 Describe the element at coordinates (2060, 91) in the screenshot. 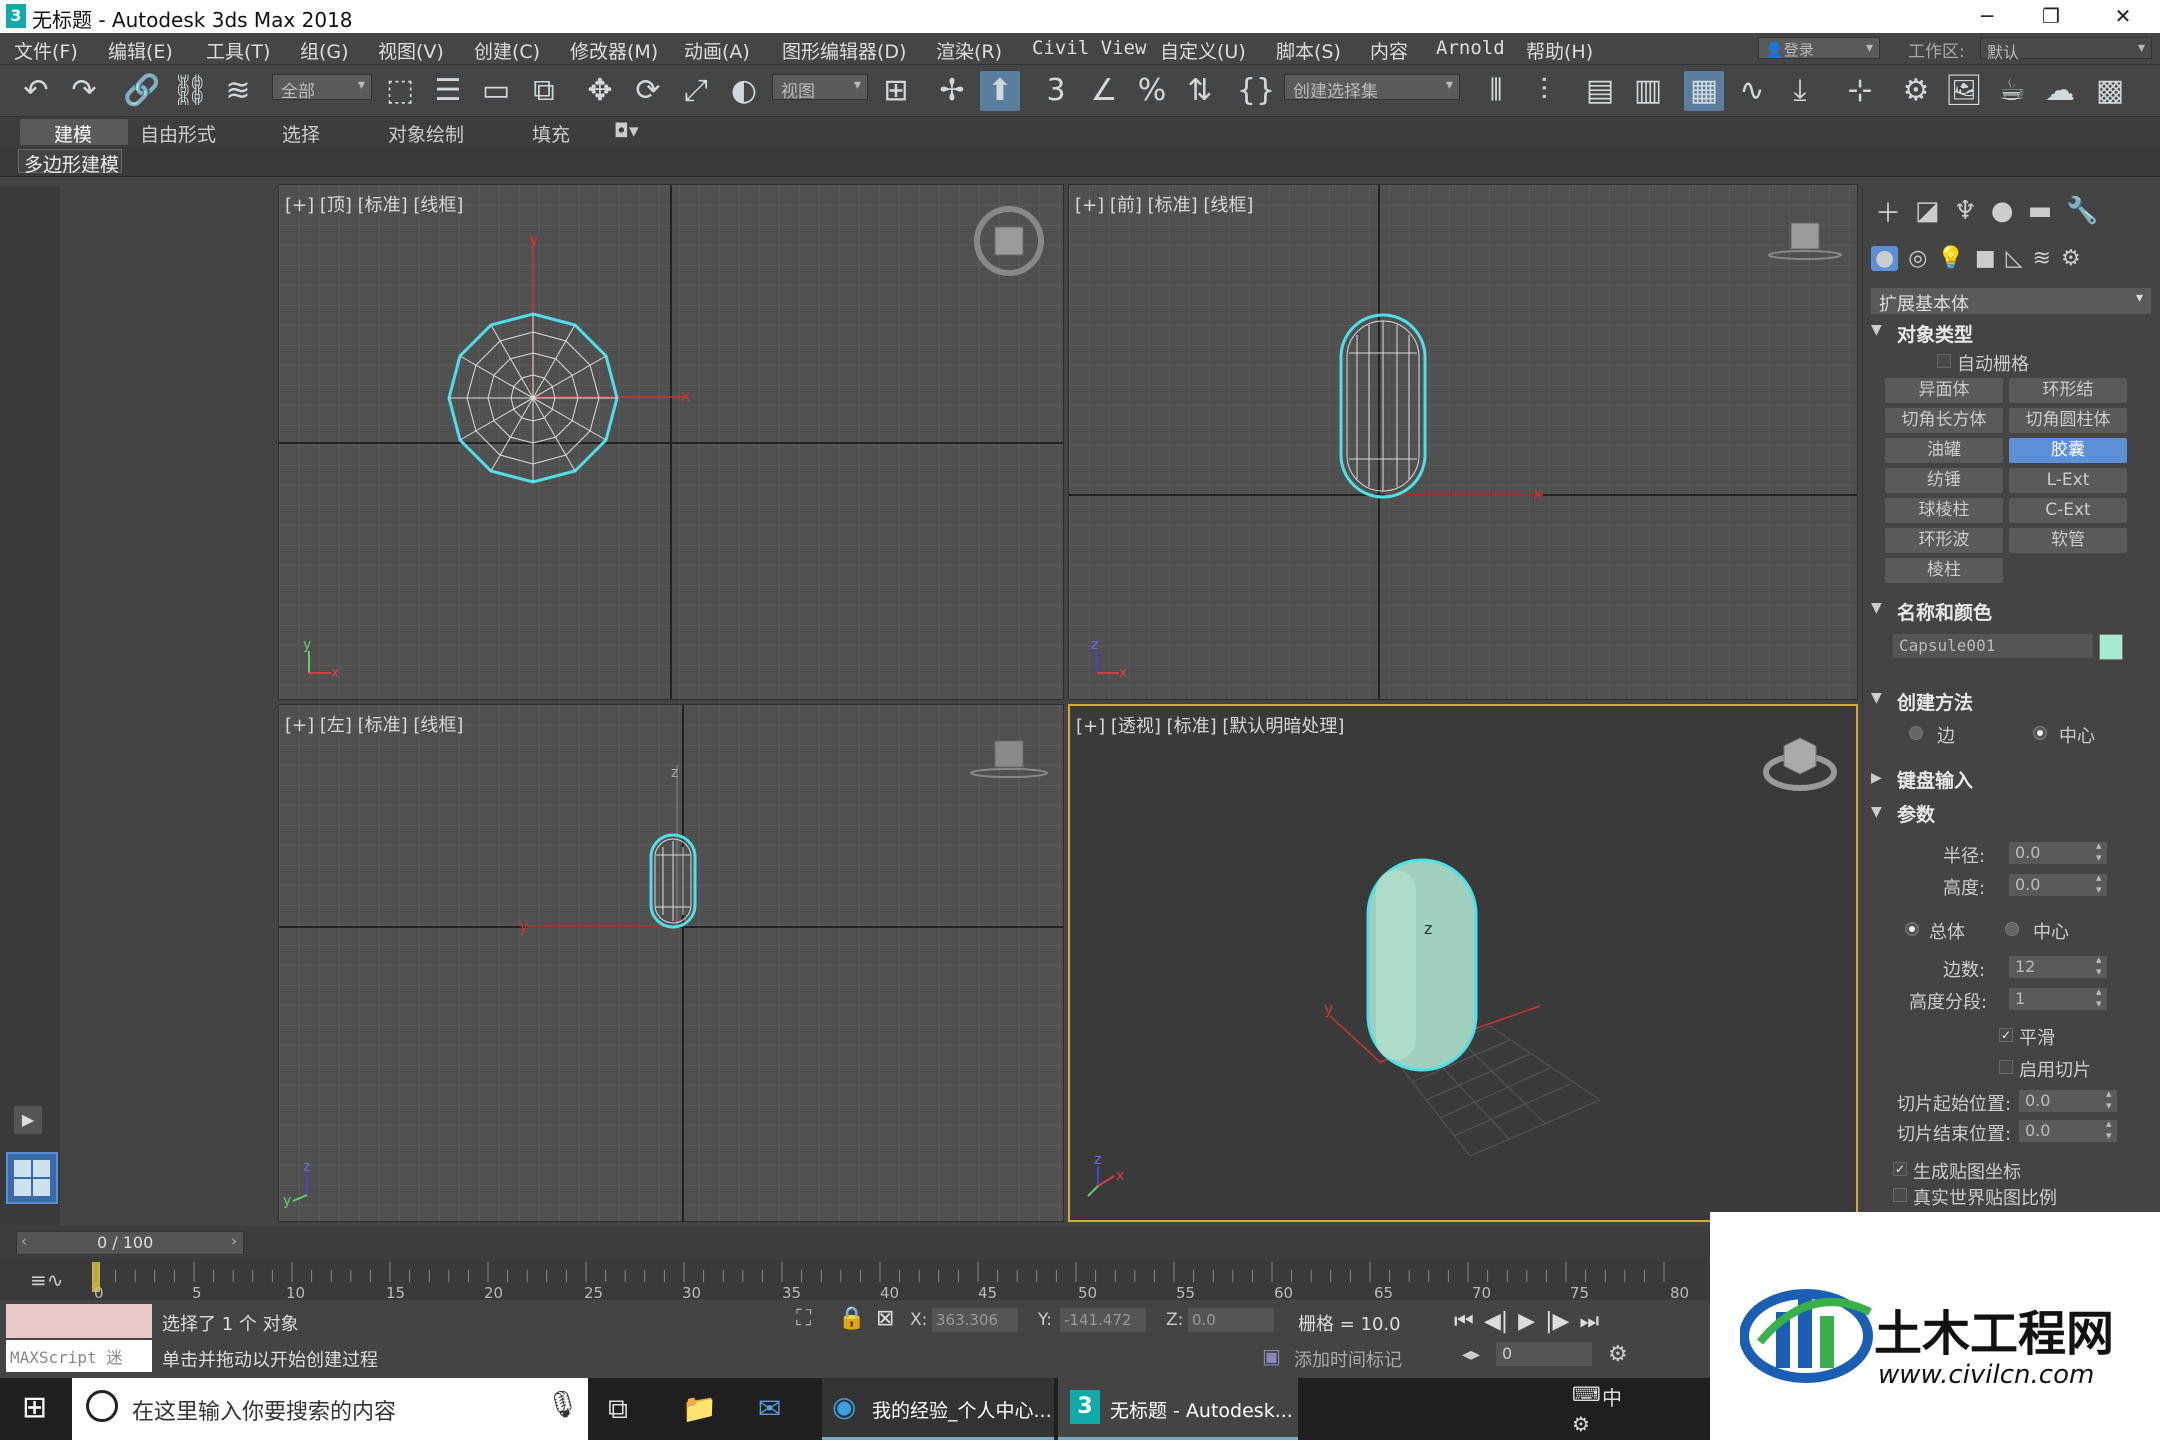

I see `render-cloud-icon: ☁` at that location.